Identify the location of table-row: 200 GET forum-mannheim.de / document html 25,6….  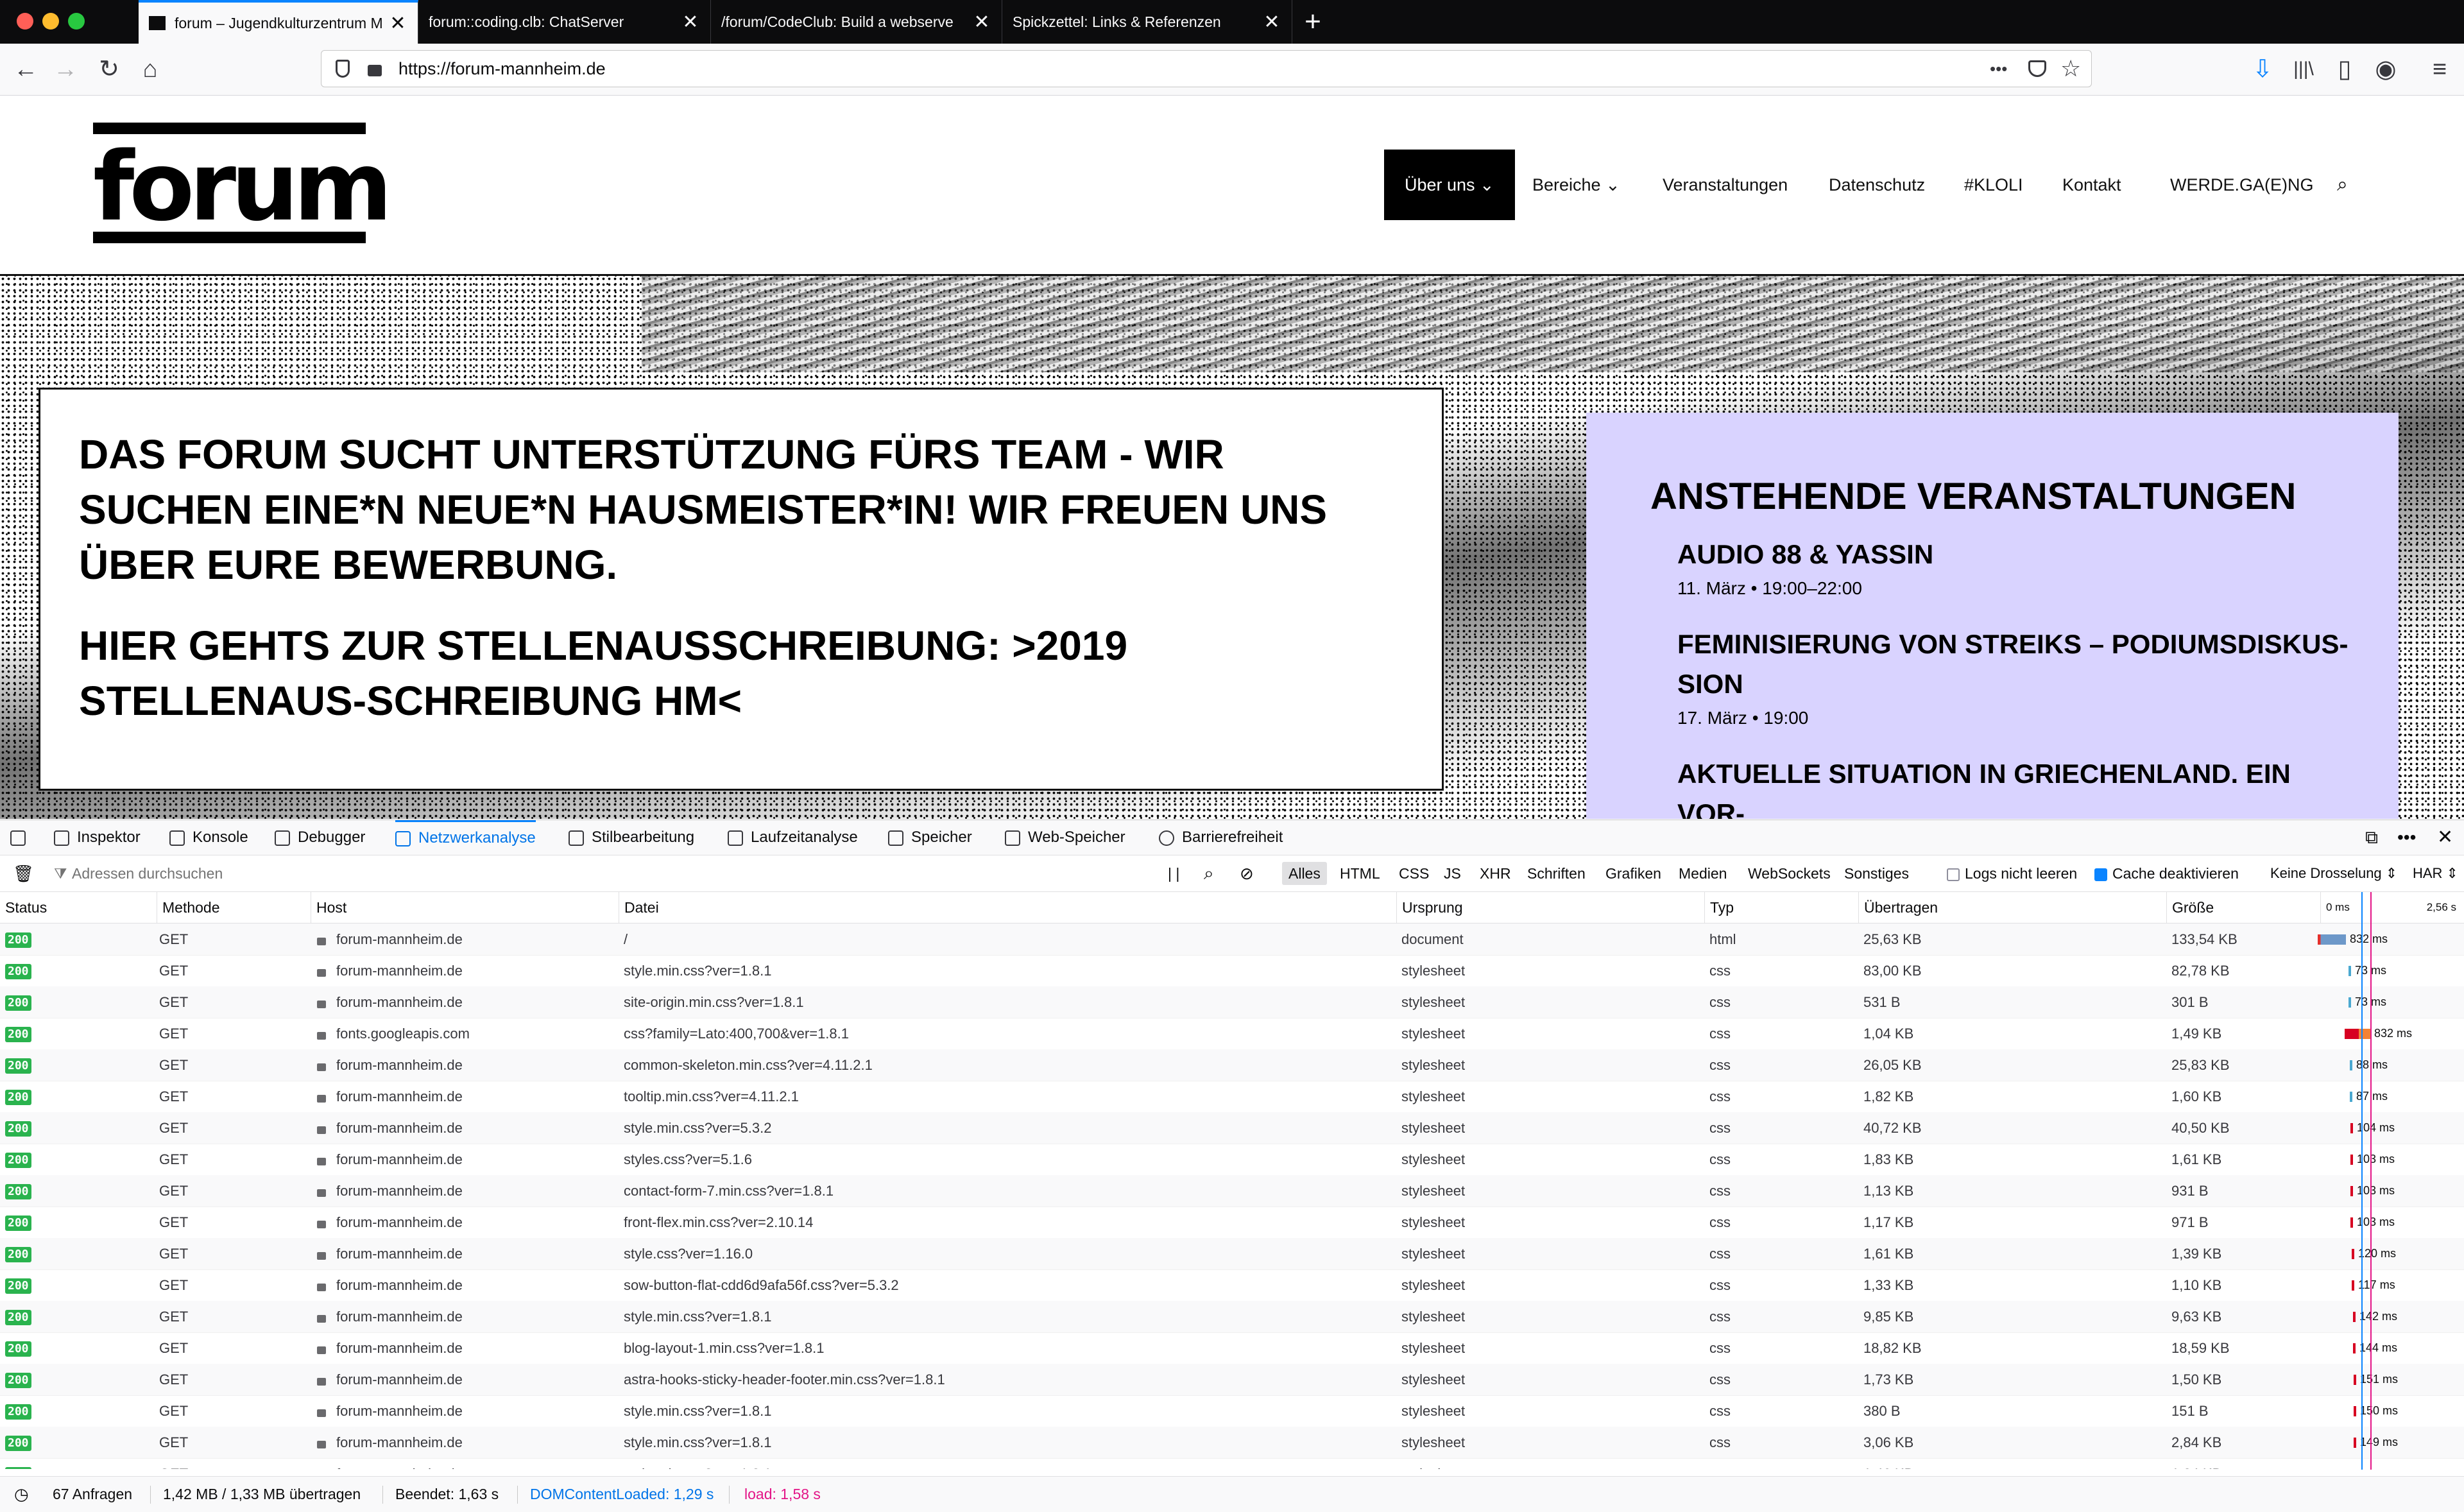
(1232, 940).